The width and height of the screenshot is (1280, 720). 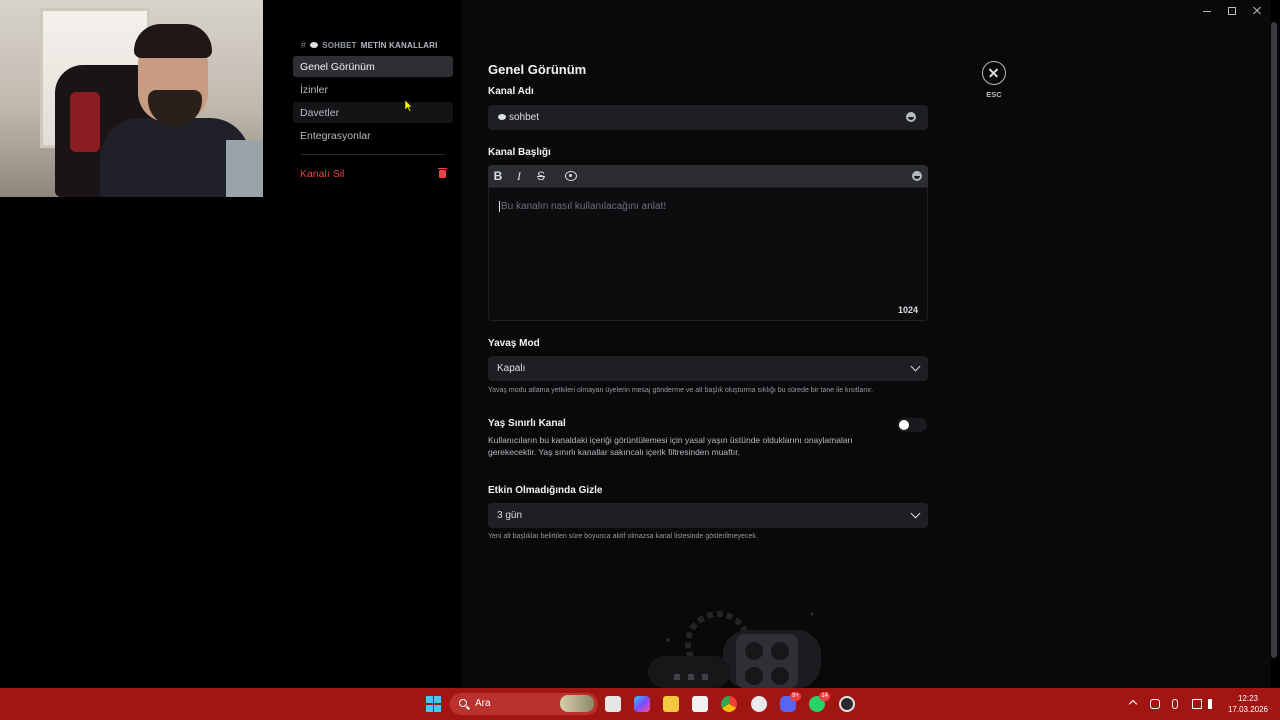 I want to click on italic-button: I, so click(x=519, y=176).